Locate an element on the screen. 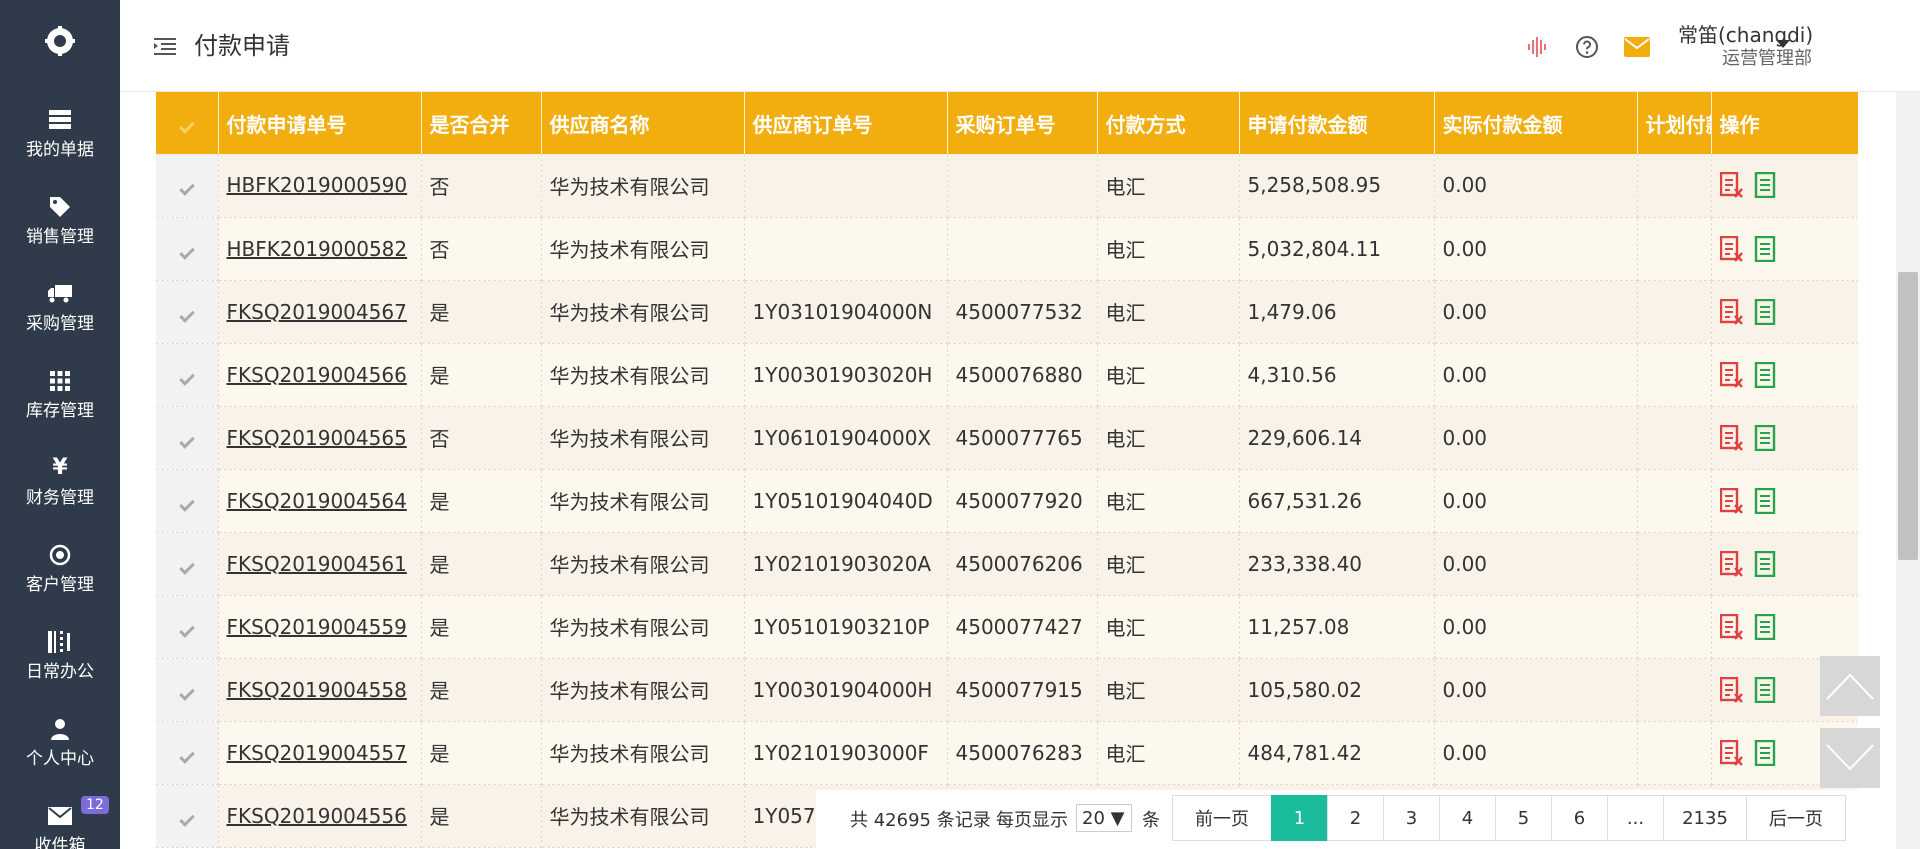  scroll-bottom-button is located at coordinates (1850, 758).